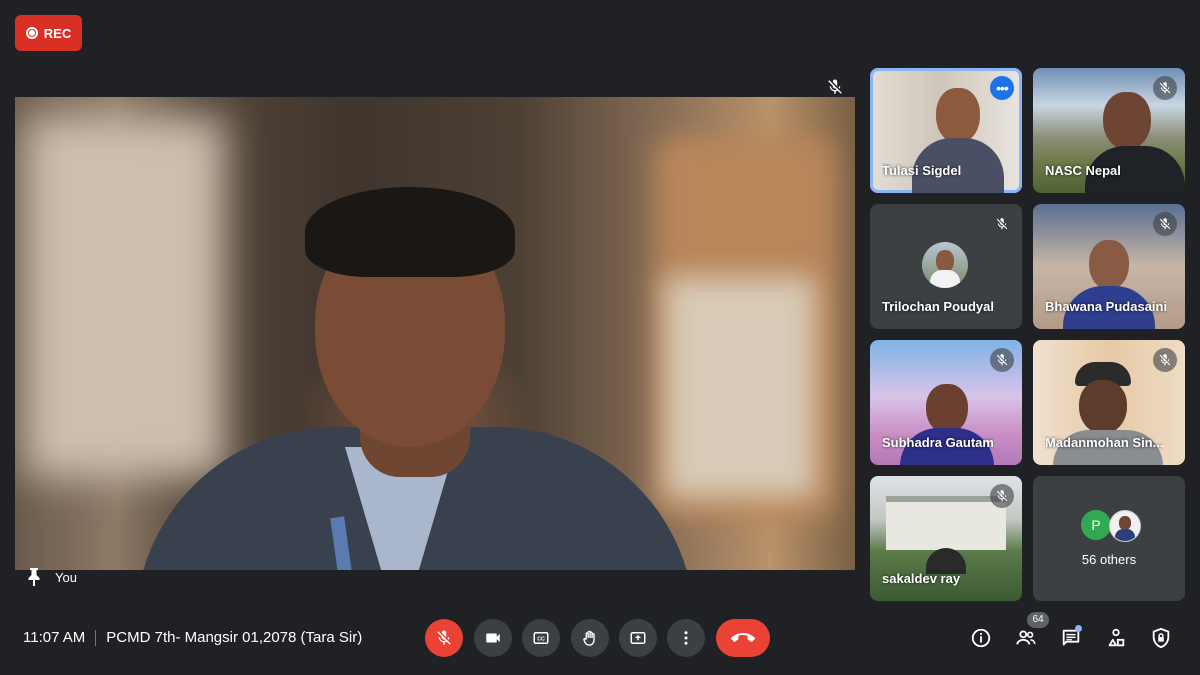 Image resolution: width=1200 pixels, height=675 pixels. I want to click on activities-button, so click(1116, 638).